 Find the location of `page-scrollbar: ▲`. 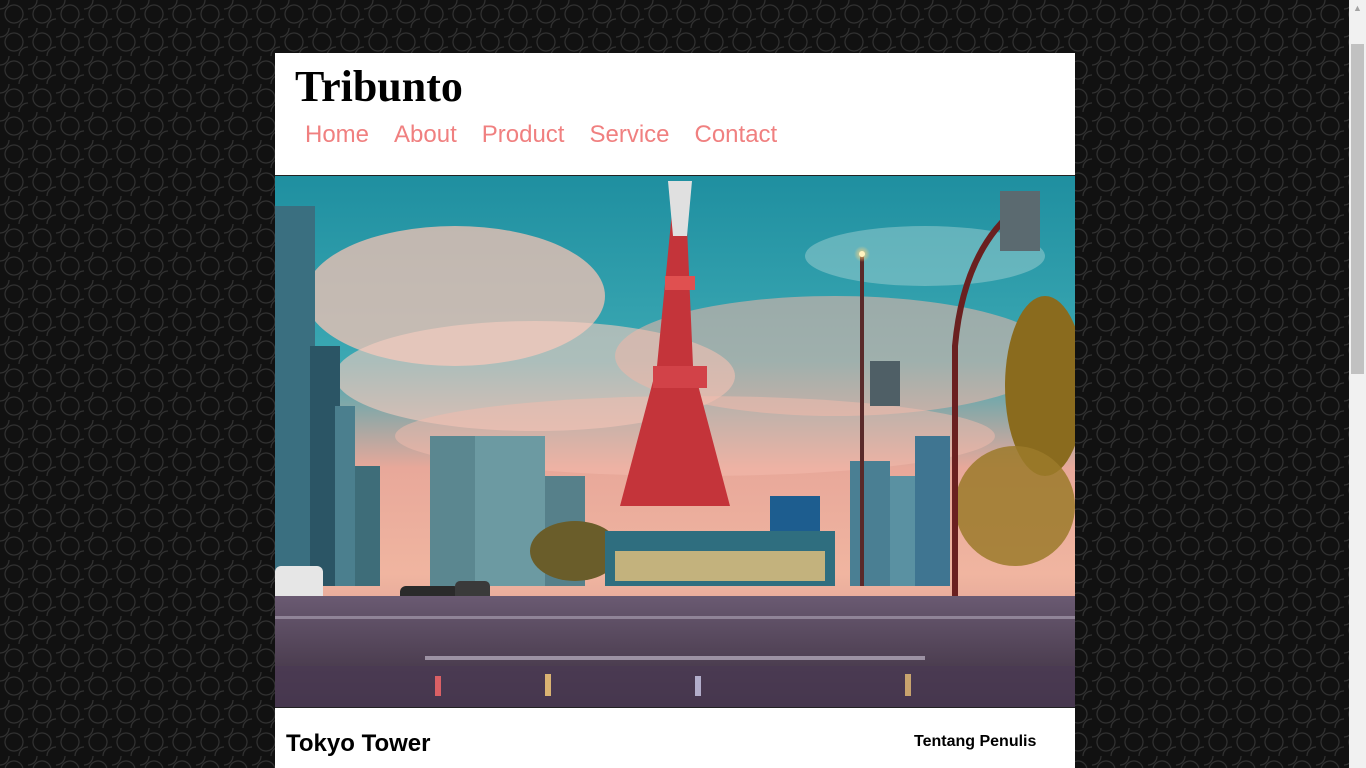

page-scrollbar: ▲ is located at coordinates (1357, 384).